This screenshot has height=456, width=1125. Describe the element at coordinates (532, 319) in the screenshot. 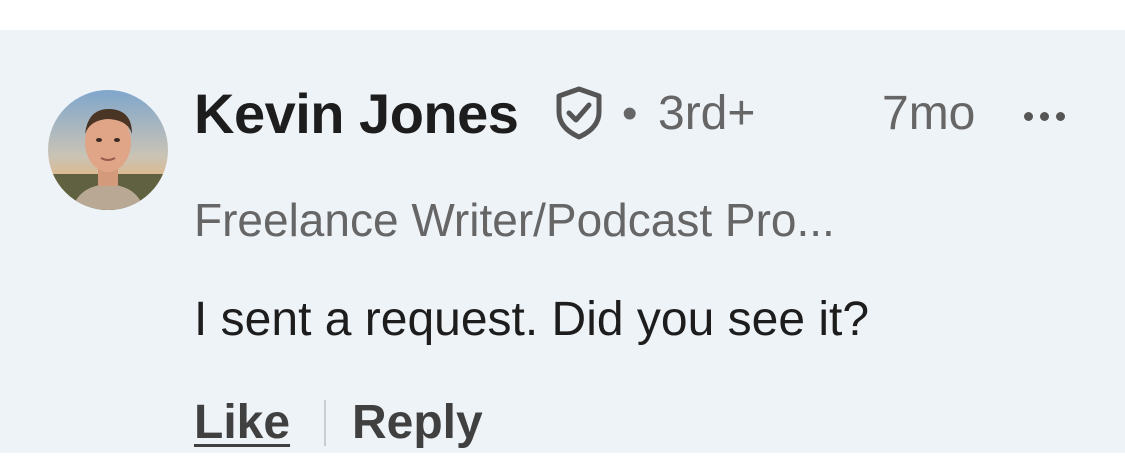

I see `comment-text: I sent a request. Did you see it?` at that location.